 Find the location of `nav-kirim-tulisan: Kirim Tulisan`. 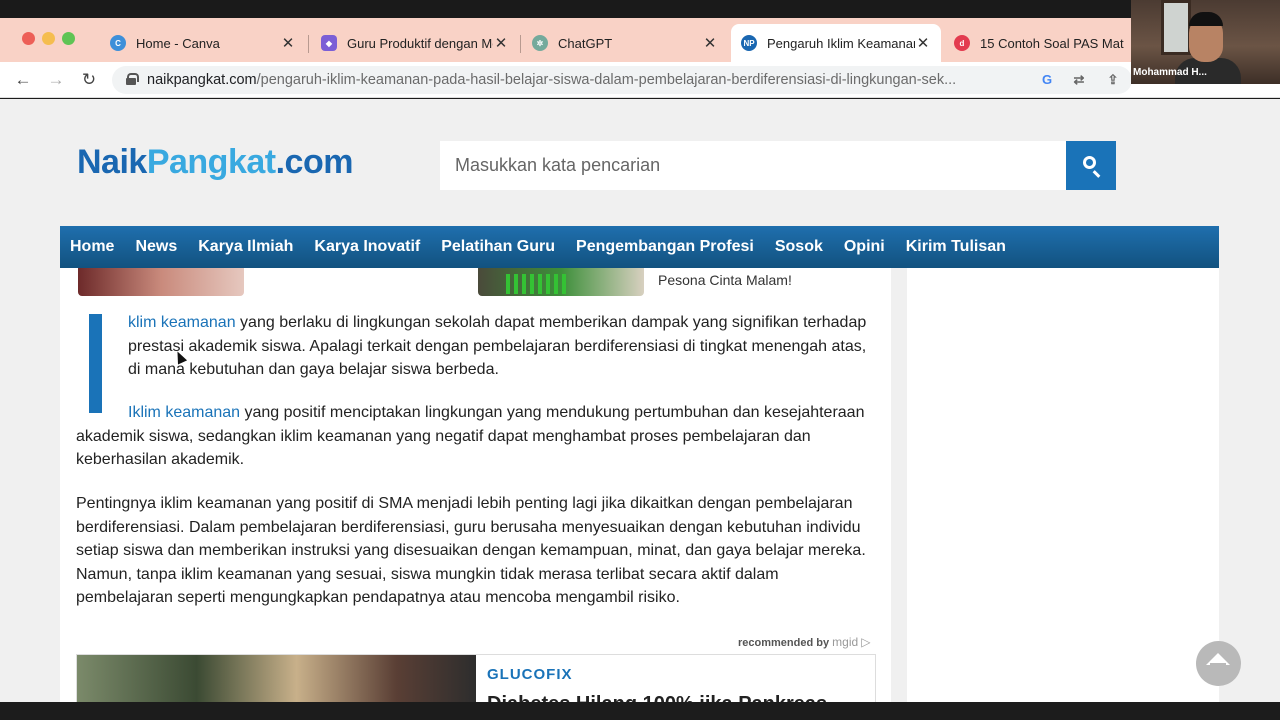

nav-kirim-tulisan: Kirim Tulisan is located at coordinates (956, 247).